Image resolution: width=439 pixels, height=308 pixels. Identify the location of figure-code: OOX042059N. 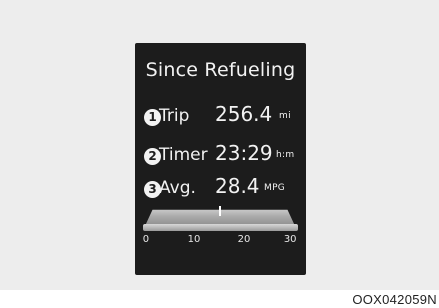
(394, 299).